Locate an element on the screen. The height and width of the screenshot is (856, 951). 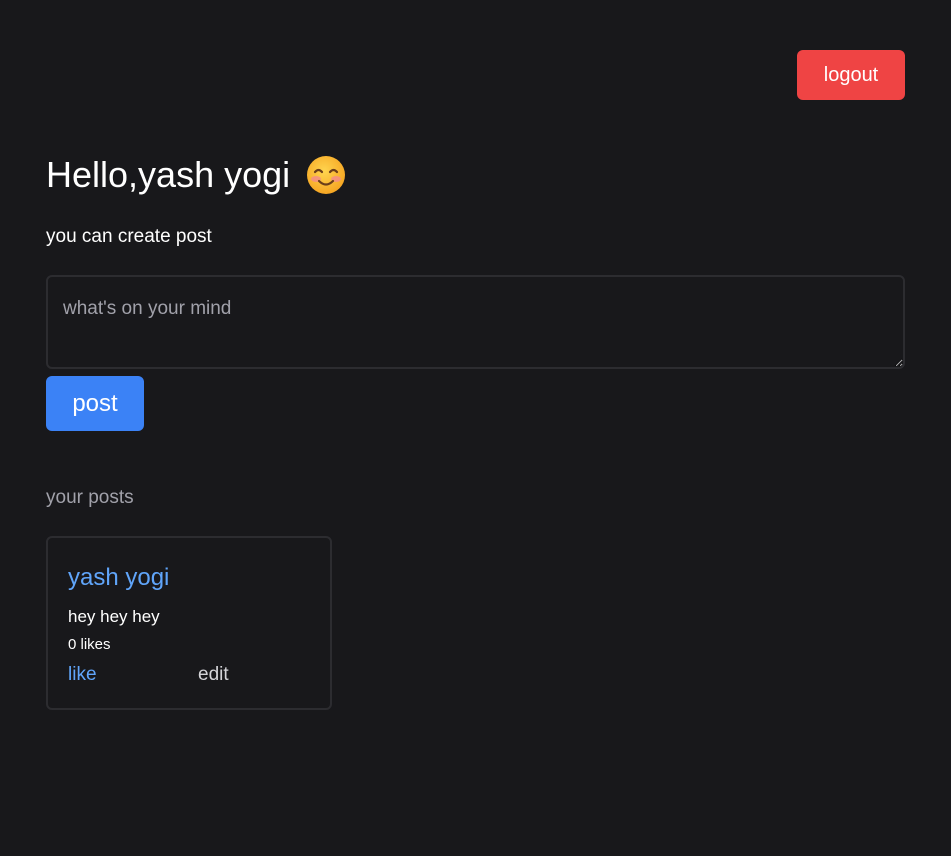
like-link: like is located at coordinates (82, 675).